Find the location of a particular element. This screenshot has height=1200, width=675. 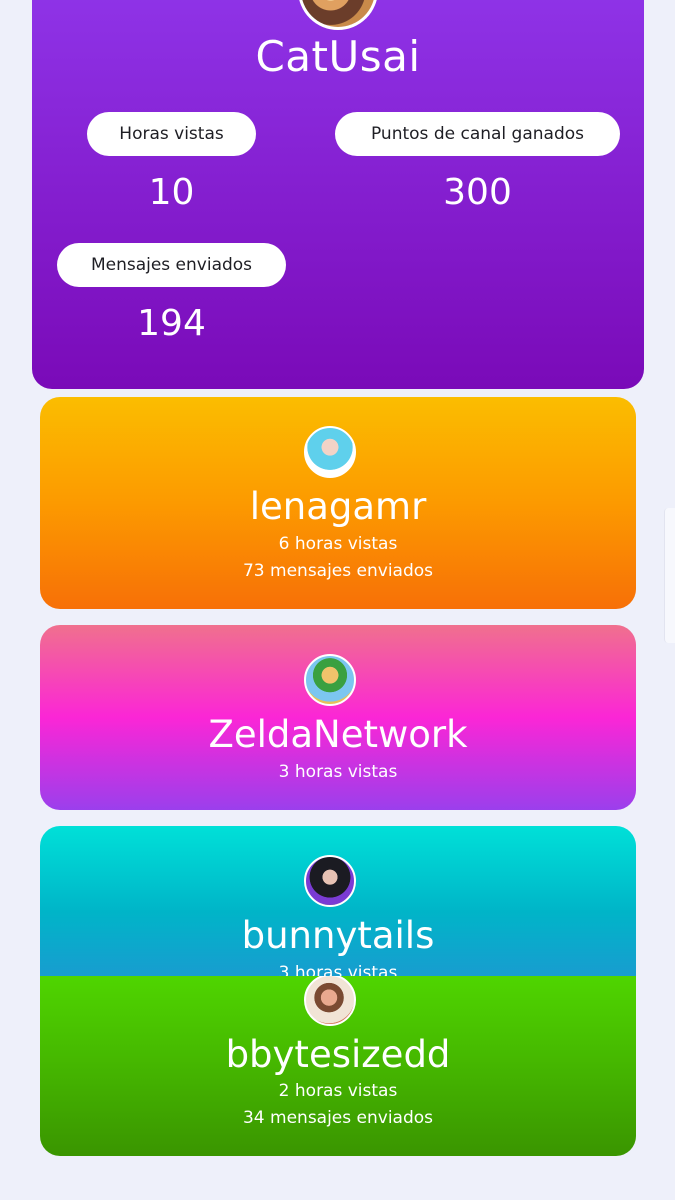

stat-label-messages: Mensajes enviados is located at coordinates (171, 265).